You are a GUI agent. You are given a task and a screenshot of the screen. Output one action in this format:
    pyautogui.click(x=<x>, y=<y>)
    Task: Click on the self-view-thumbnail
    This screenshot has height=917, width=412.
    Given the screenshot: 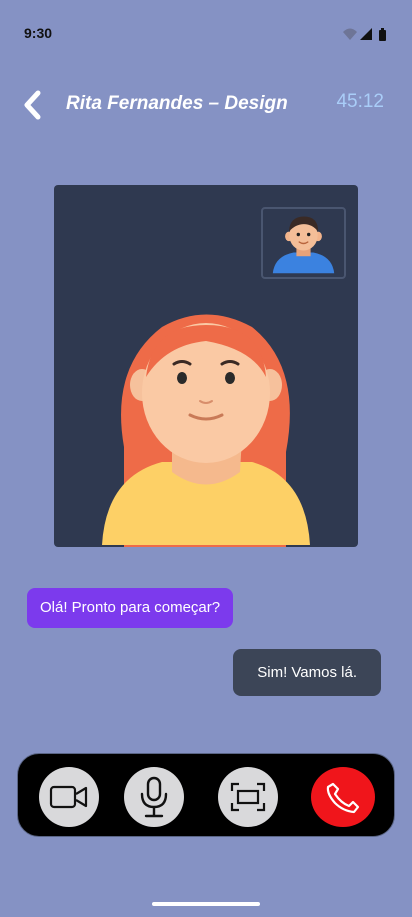 What is the action you would take?
    pyautogui.click(x=303, y=243)
    